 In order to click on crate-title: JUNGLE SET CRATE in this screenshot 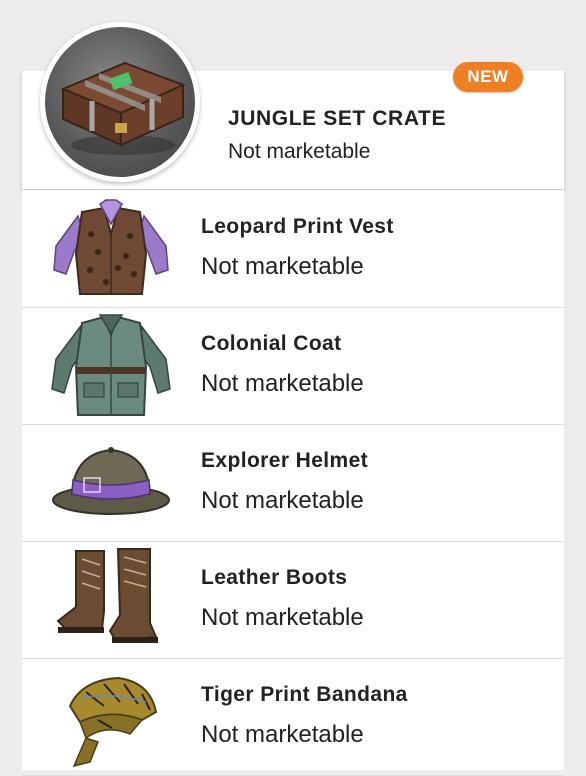, I will do `click(337, 118)`.